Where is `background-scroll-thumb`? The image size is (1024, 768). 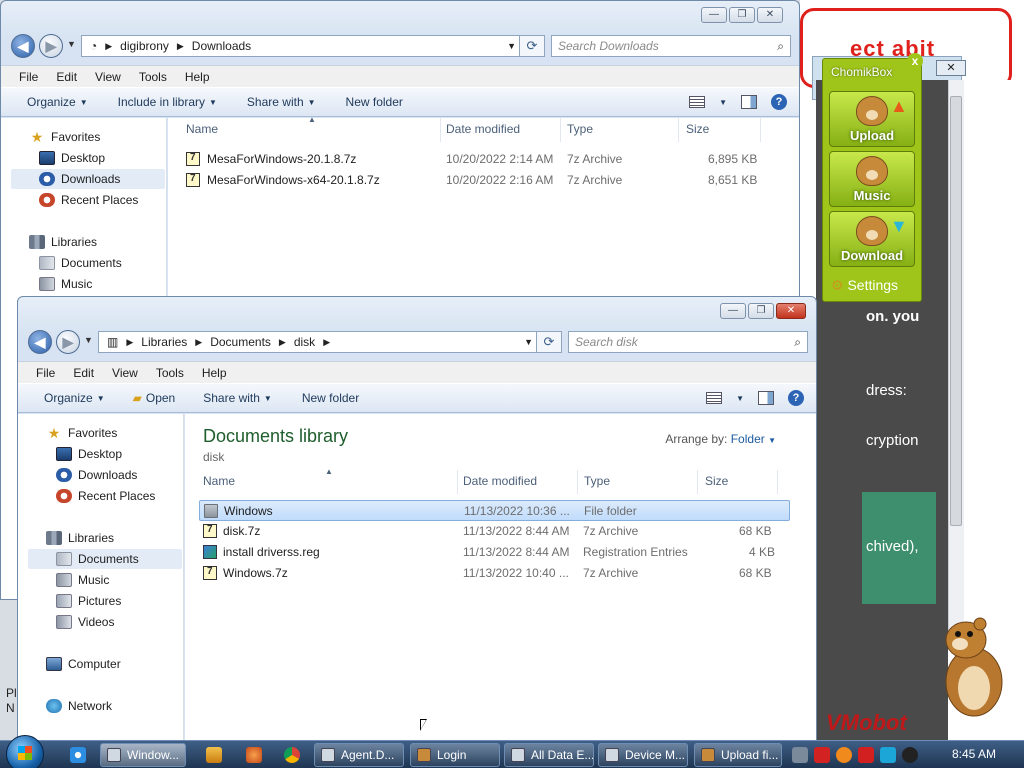
background-scroll-thumb is located at coordinates (956, 311).